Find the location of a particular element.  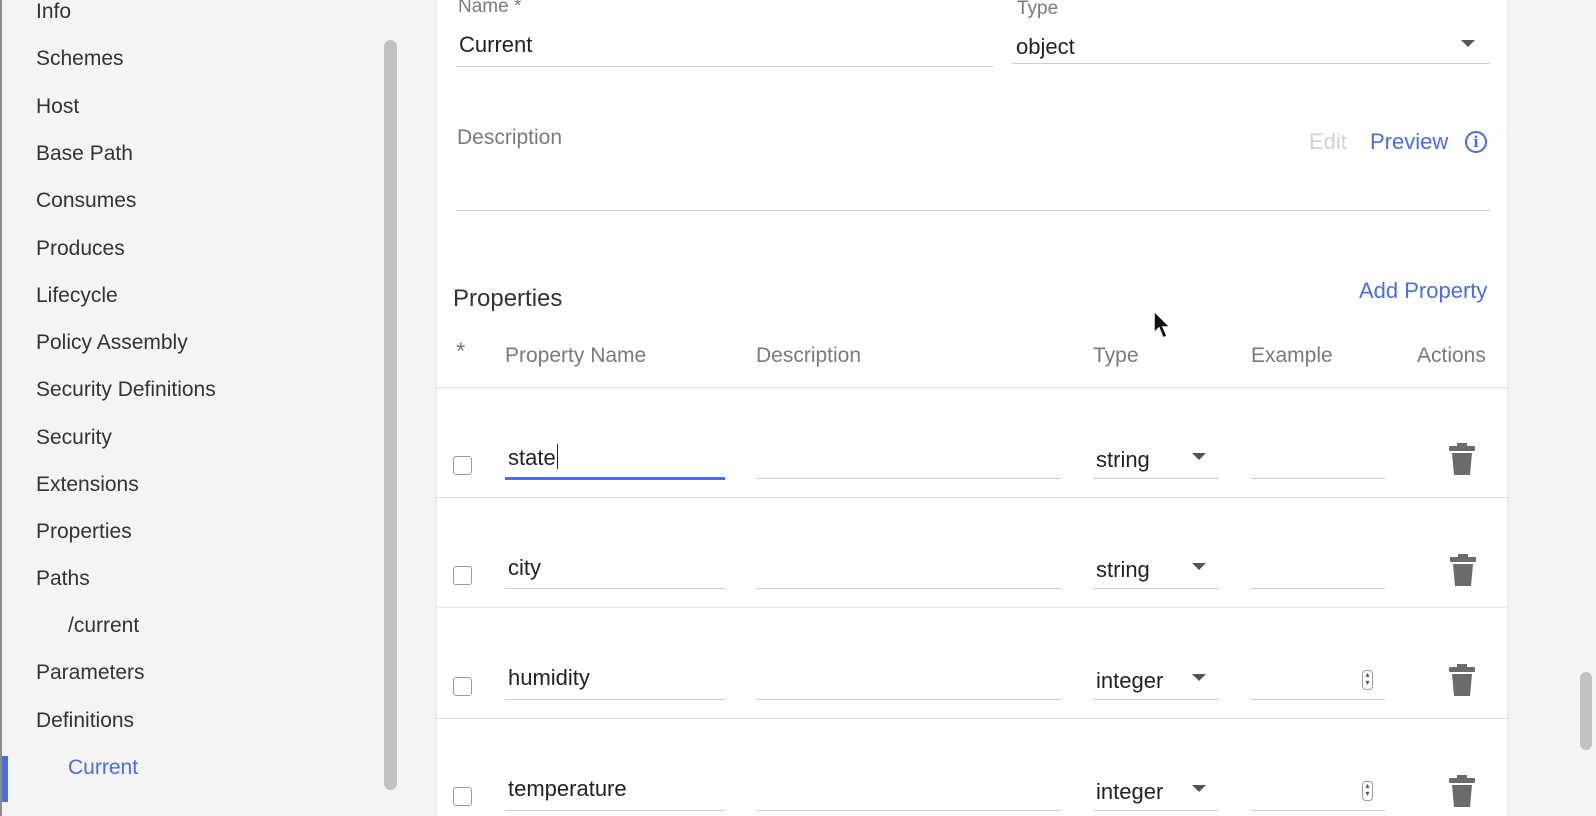

active-indicator is located at coordinates (5, 779).